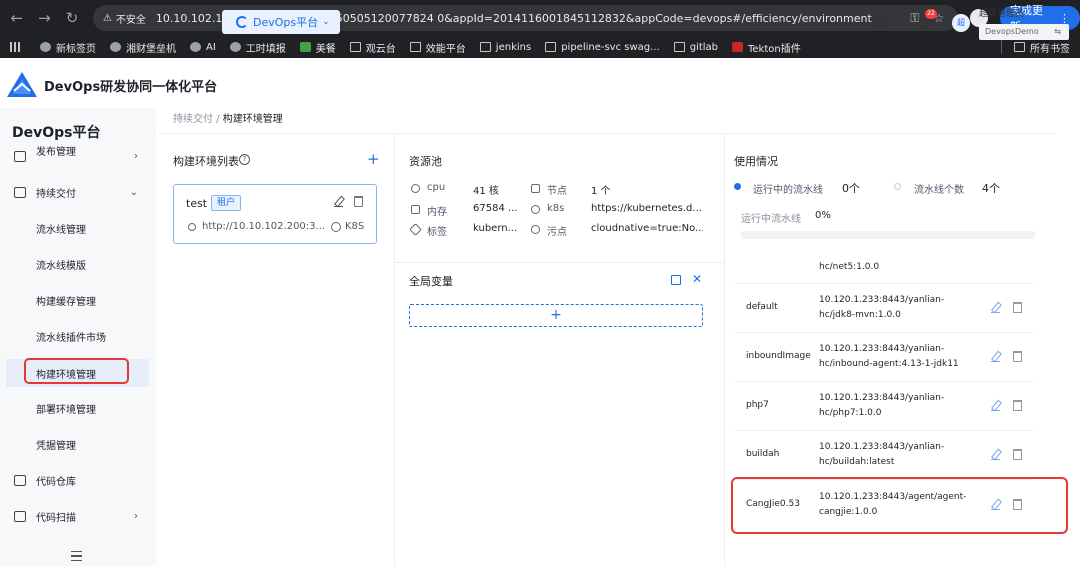  I want to click on back-icon: ←, so click(17, 18).